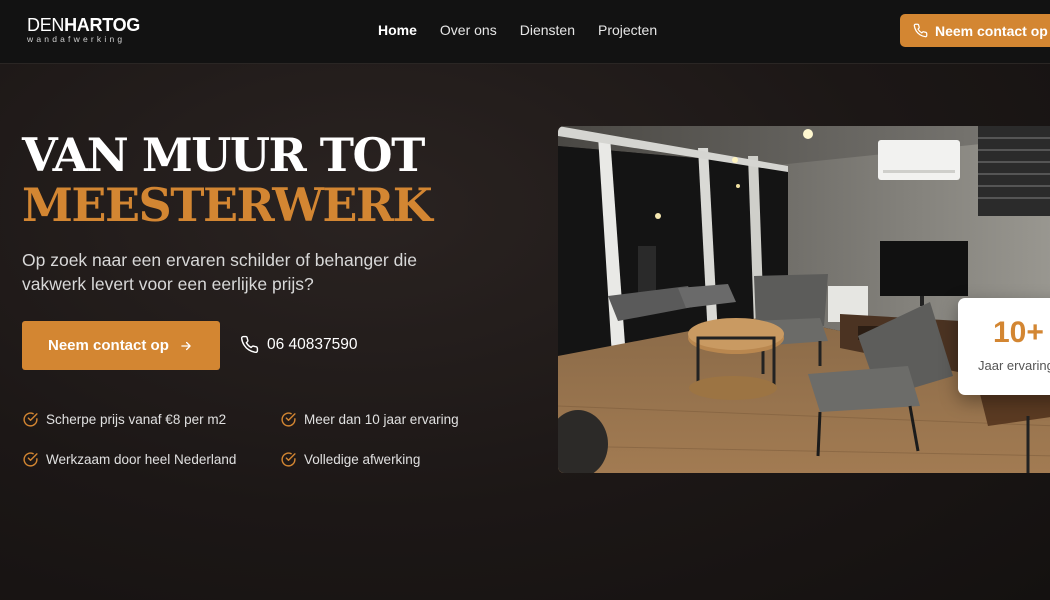 The height and width of the screenshot is (600, 1050). I want to click on feature-item: Scherpe prijs vanaf €8 per m2, so click(124, 419).